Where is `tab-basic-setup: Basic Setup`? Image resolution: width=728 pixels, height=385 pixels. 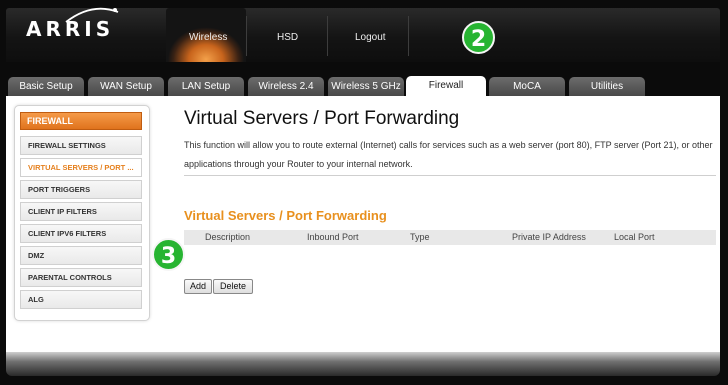 tab-basic-setup: Basic Setup is located at coordinates (46, 87).